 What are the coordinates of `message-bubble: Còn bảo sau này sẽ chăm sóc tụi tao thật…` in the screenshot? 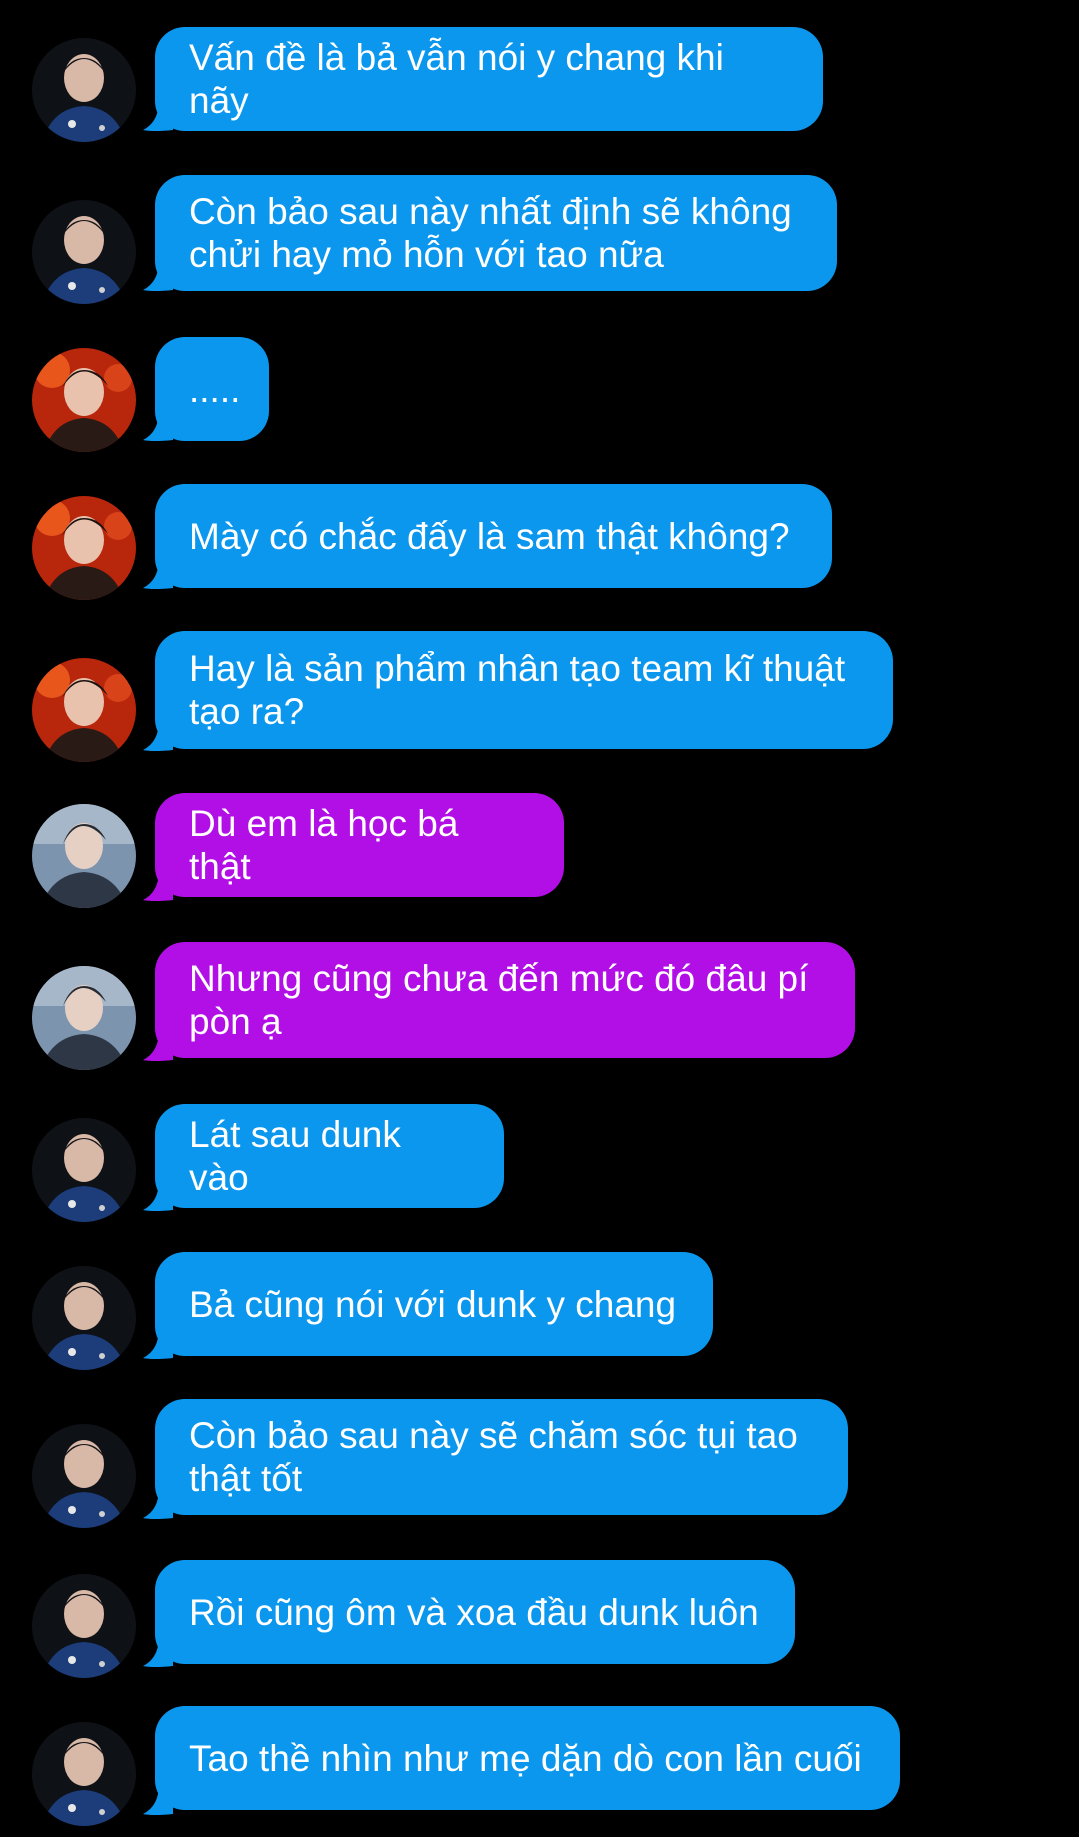 It's located at (501, 1457).